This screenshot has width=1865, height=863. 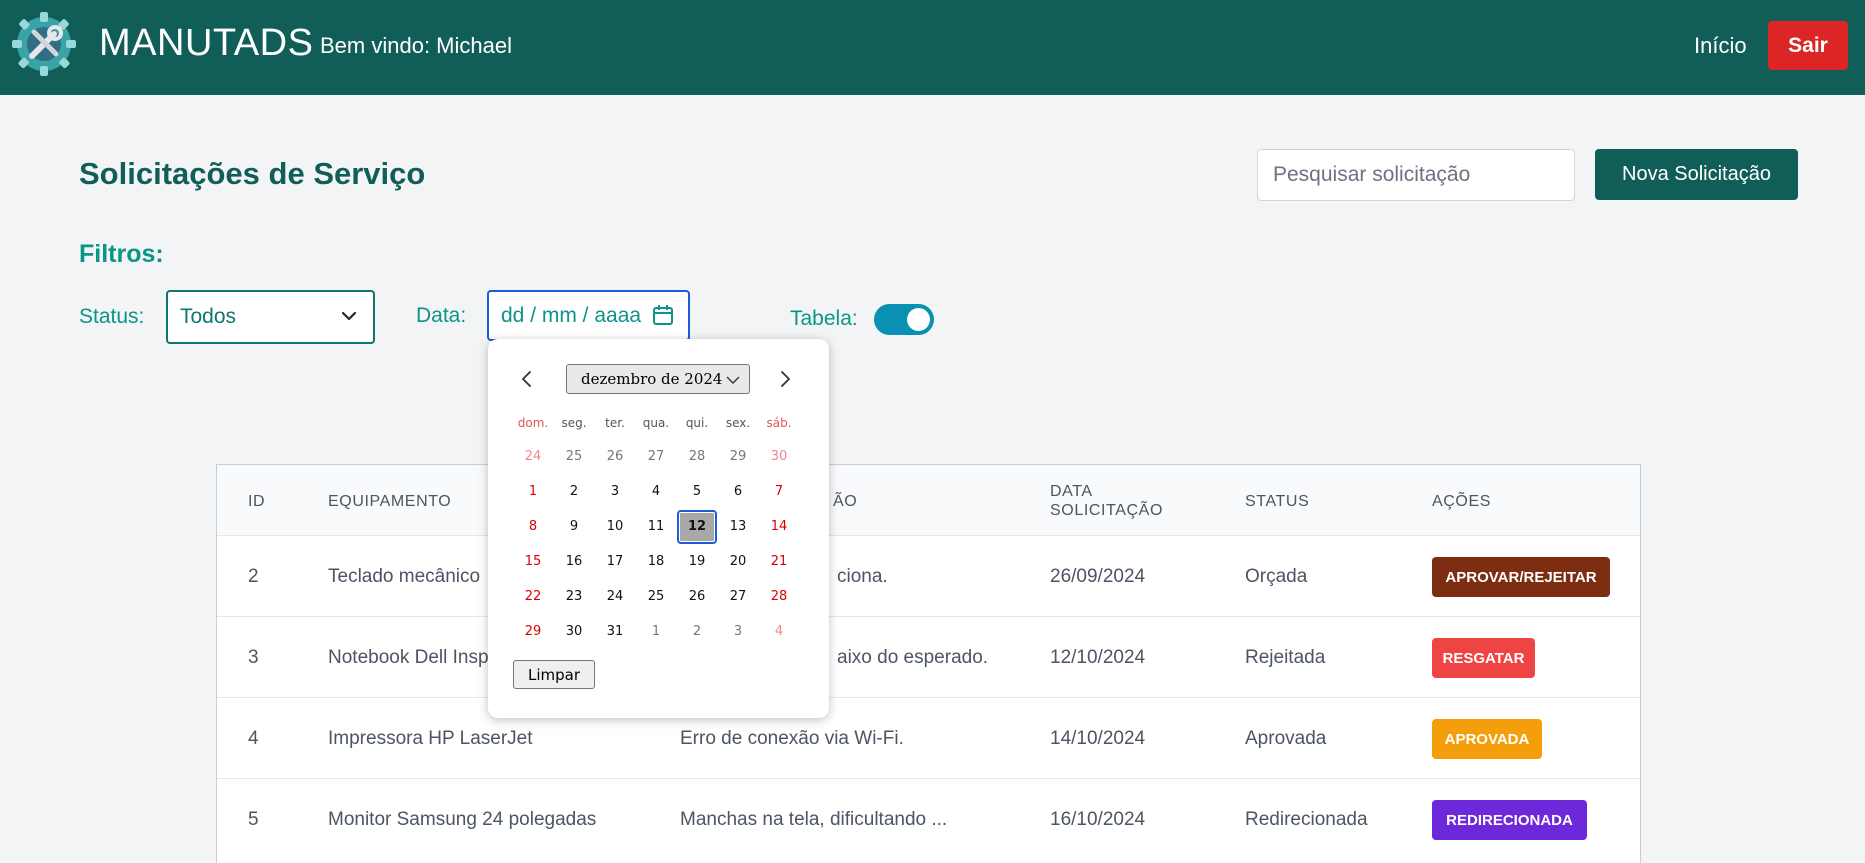 What do you see at coordinates (779, 562) in the screenshot?
I see `calendar-day: 21` at bounding box center [779, 562].